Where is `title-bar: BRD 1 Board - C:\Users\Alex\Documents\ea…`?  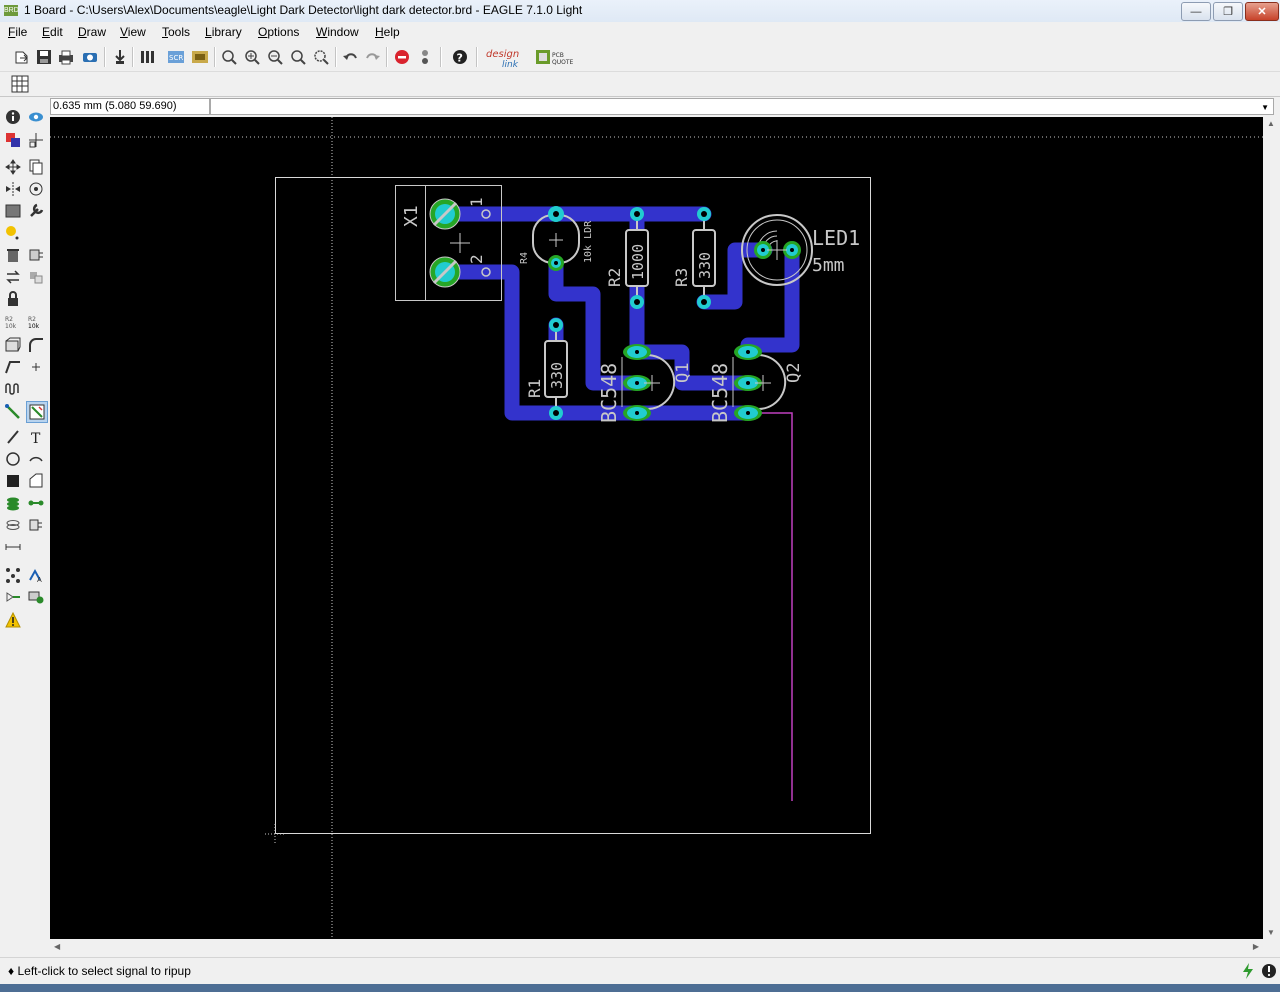 title-bar: BRD 1 Board - C:\Users\Alex\Documents\ea… is located at coordinates (640, 11).